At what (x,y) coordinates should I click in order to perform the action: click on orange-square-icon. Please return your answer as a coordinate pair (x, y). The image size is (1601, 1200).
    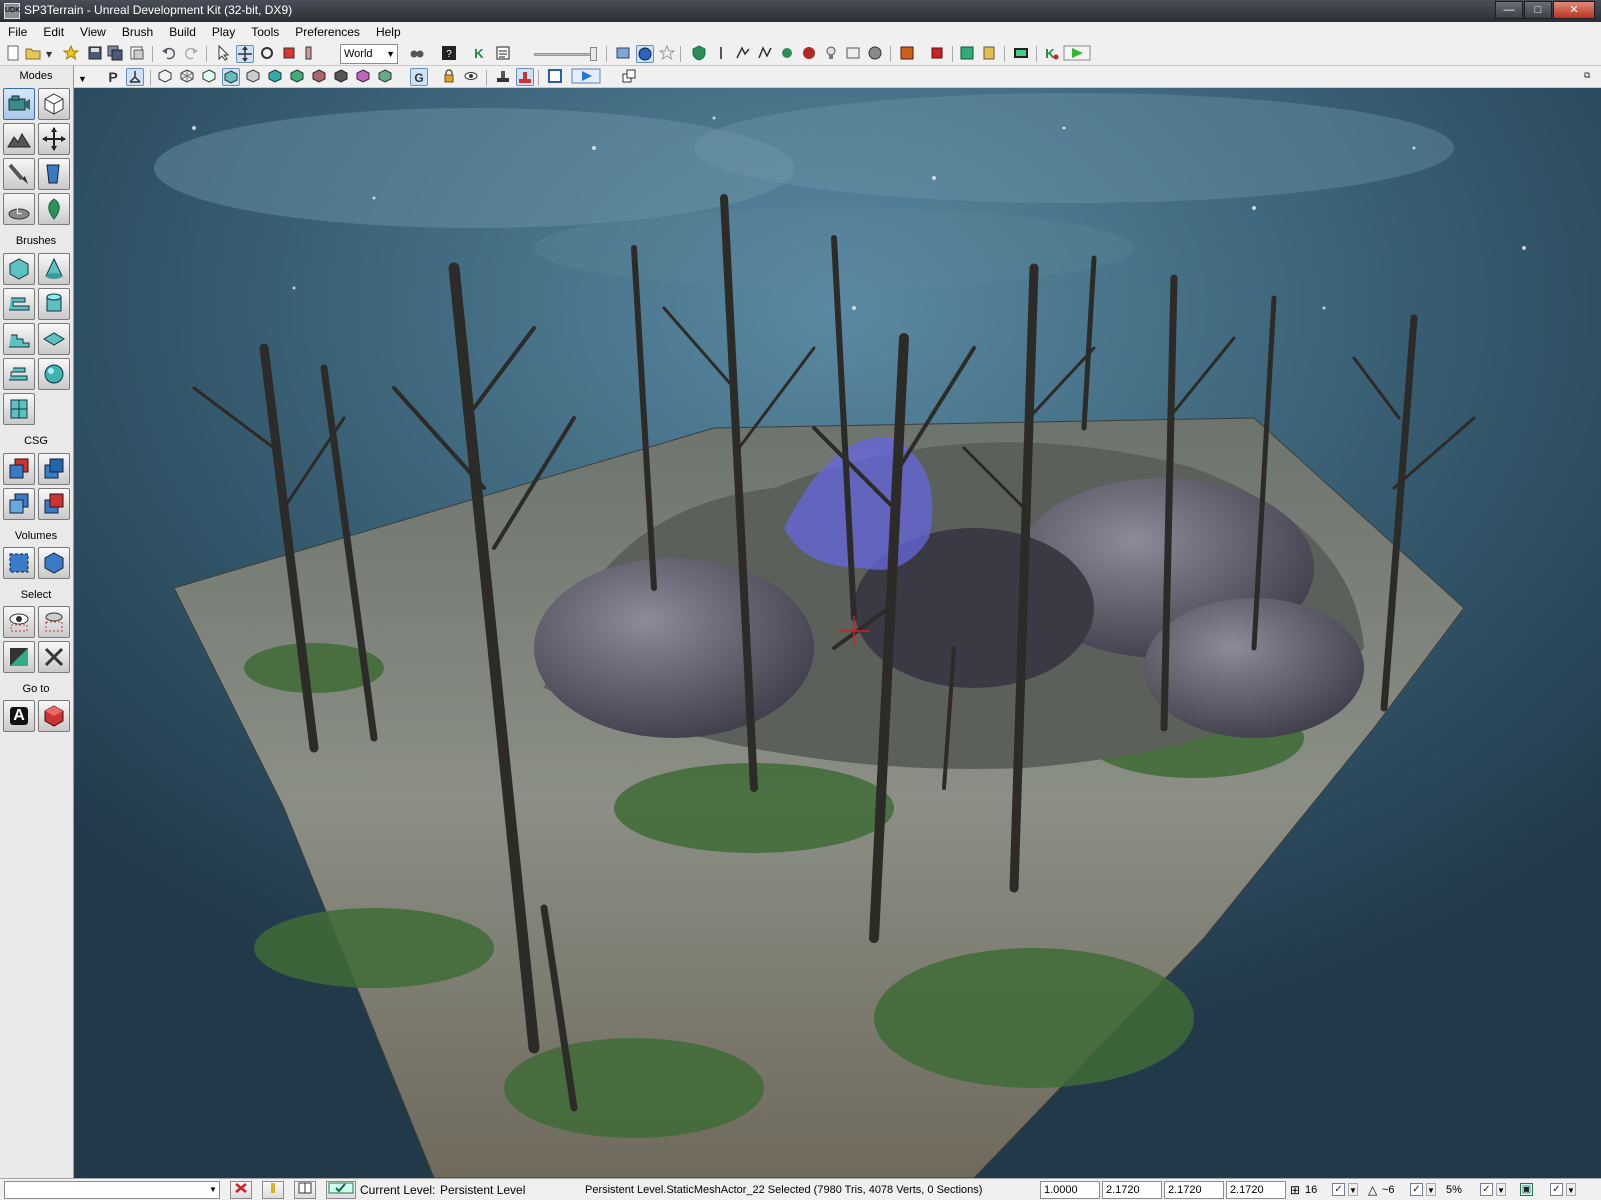
    Looking at the image, I should click on (907, 54).